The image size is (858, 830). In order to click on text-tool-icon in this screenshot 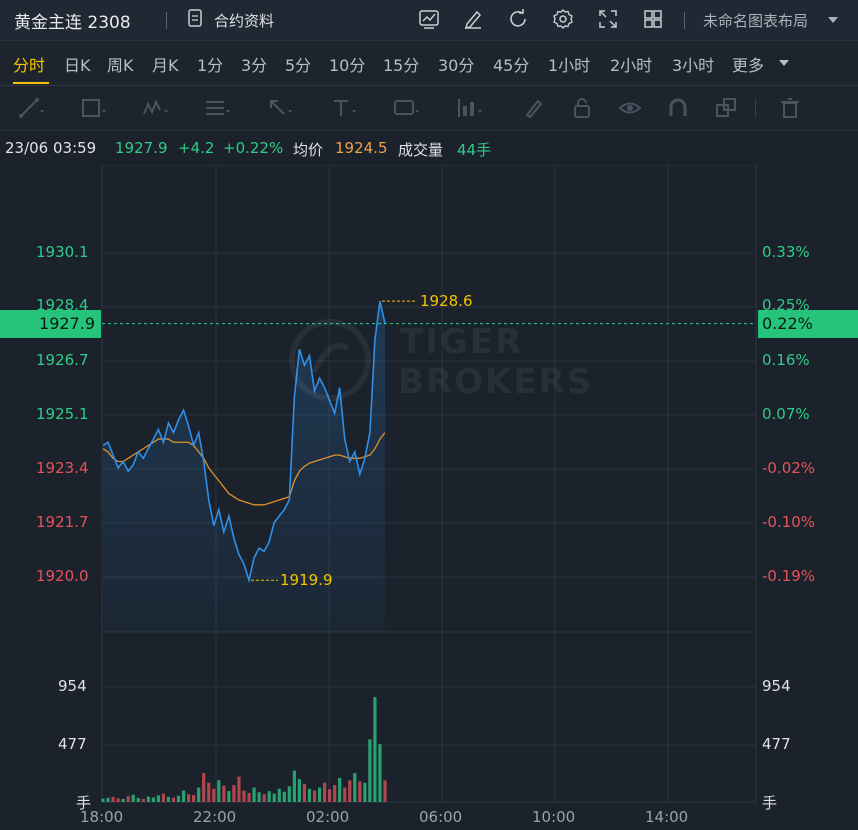, I will do `click(343, 108)`.